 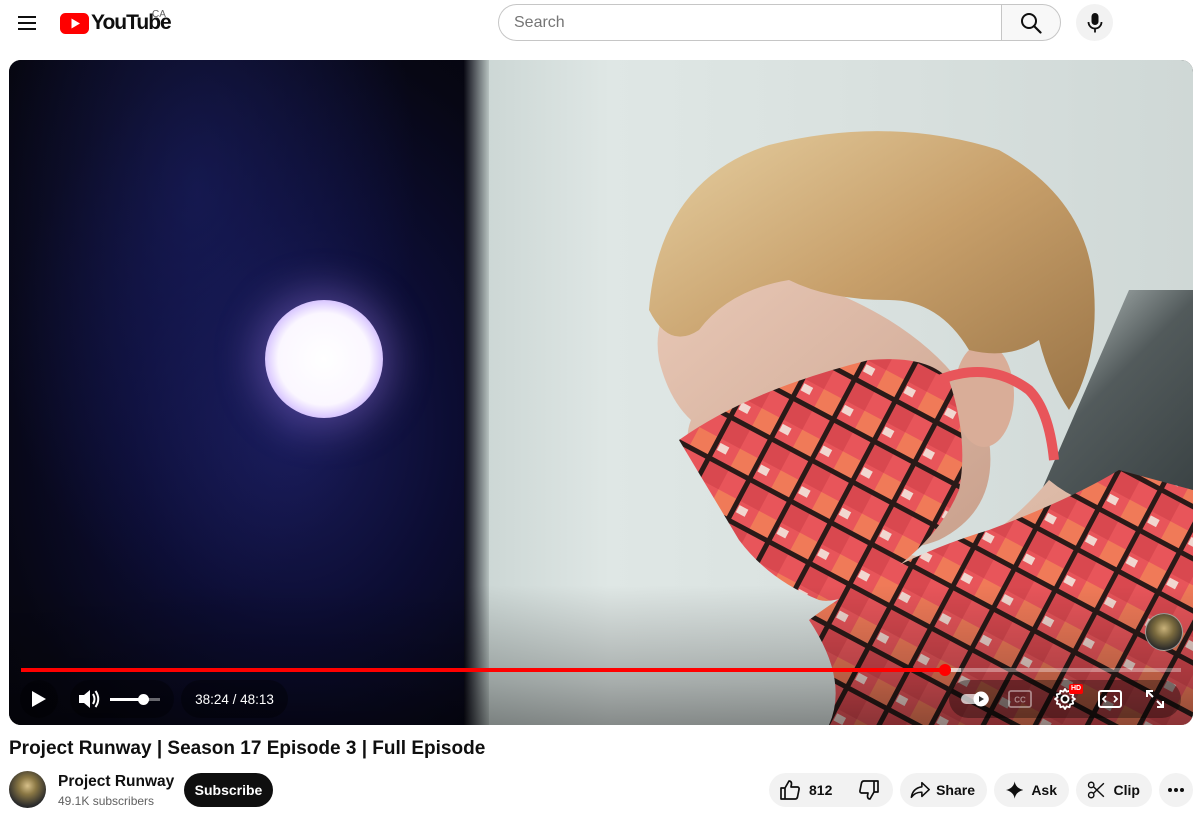 What do you see at coordinates (135, 699) in the screenshot?
I see `volume-slider` at bounding box center [135, 699].